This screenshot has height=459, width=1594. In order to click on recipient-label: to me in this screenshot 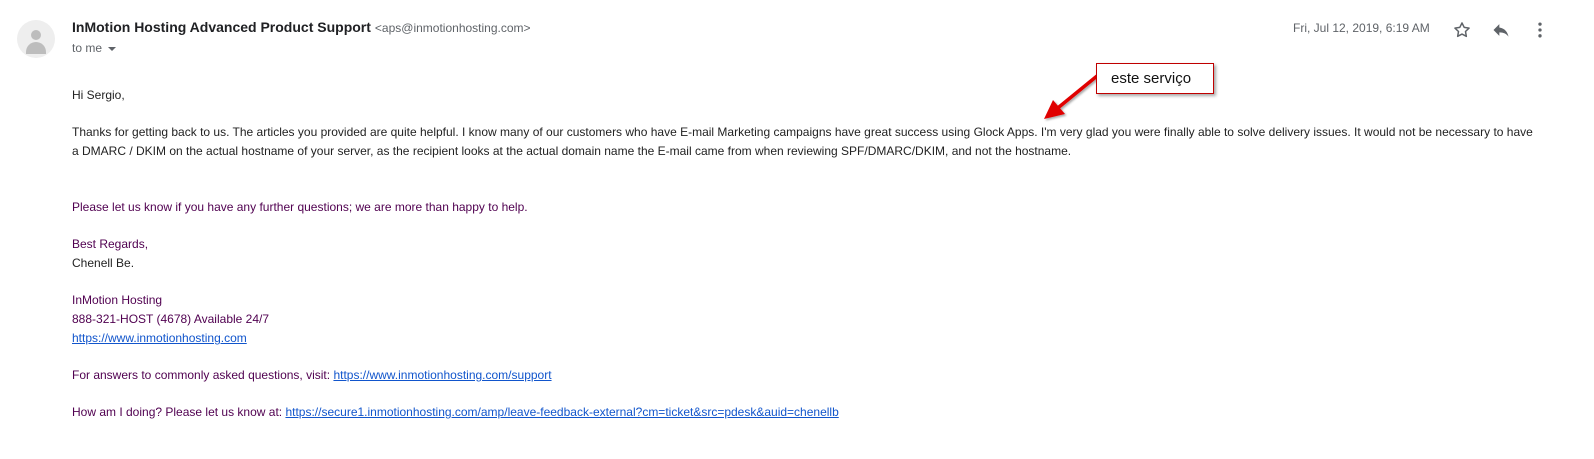, I will do `click(87, 48)`.